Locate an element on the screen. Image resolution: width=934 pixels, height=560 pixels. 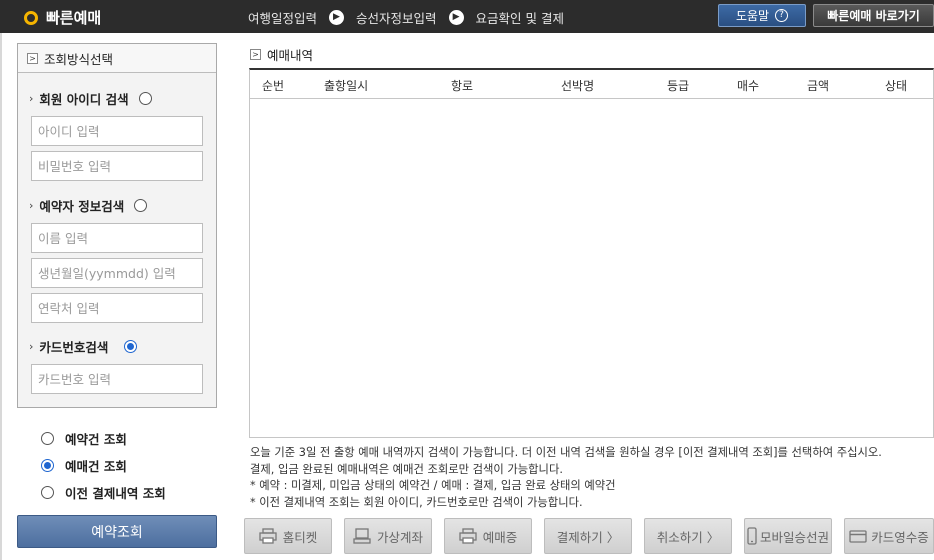
booking-certificate-label: 예매증 is located at coordinates (500, 537).